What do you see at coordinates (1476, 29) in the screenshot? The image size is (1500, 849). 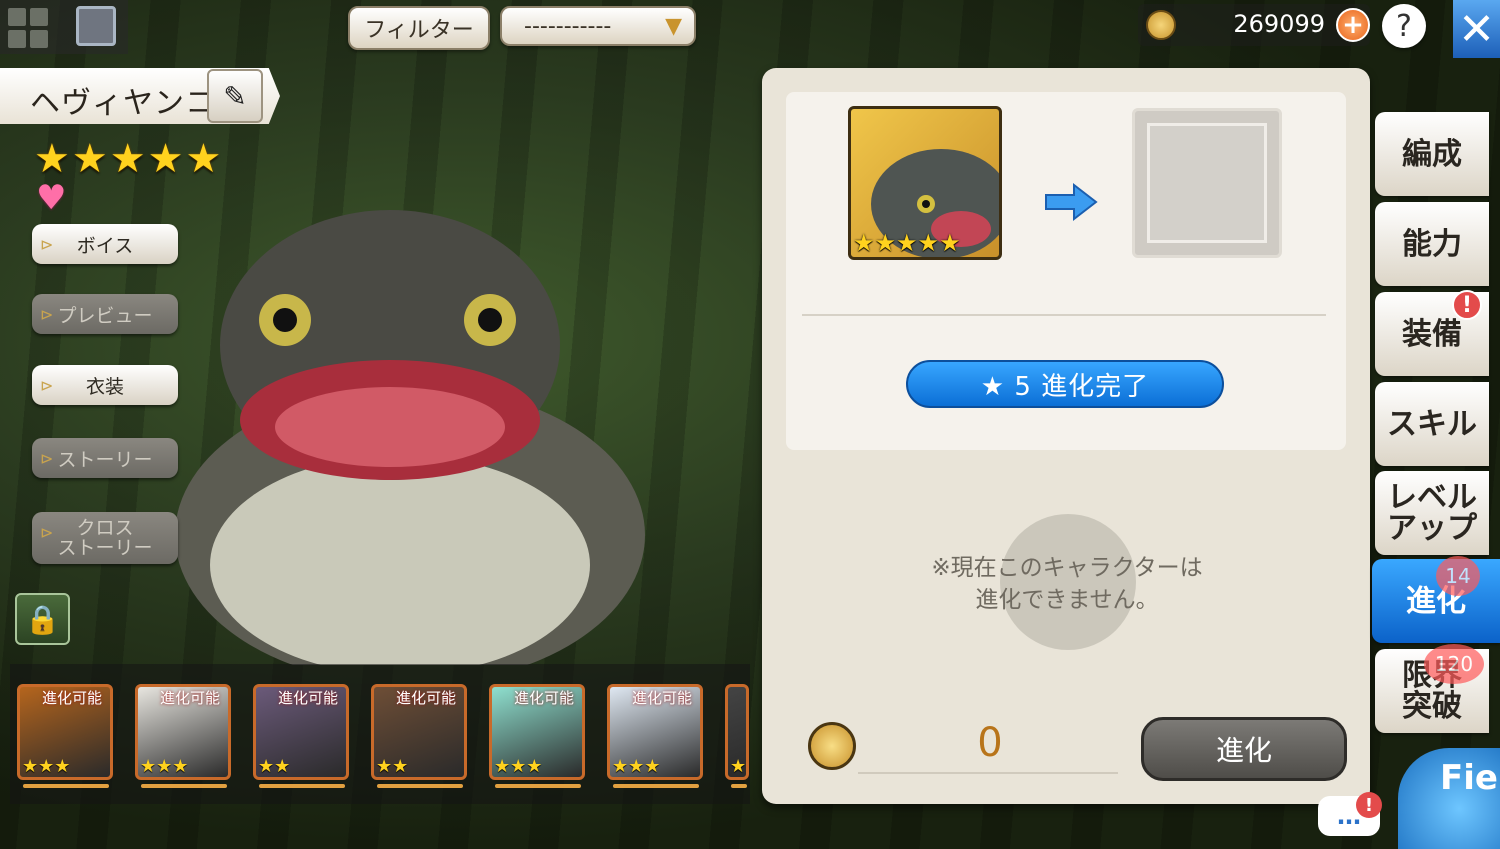 I see `close-button: ✕` at bounding box center [1476, 29].